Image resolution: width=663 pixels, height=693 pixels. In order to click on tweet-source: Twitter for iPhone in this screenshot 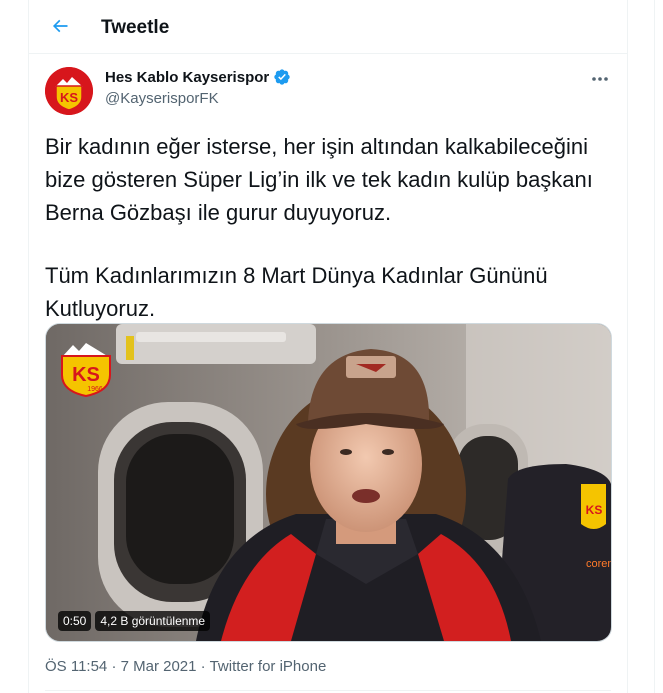, I will do `click(268, 666)`.